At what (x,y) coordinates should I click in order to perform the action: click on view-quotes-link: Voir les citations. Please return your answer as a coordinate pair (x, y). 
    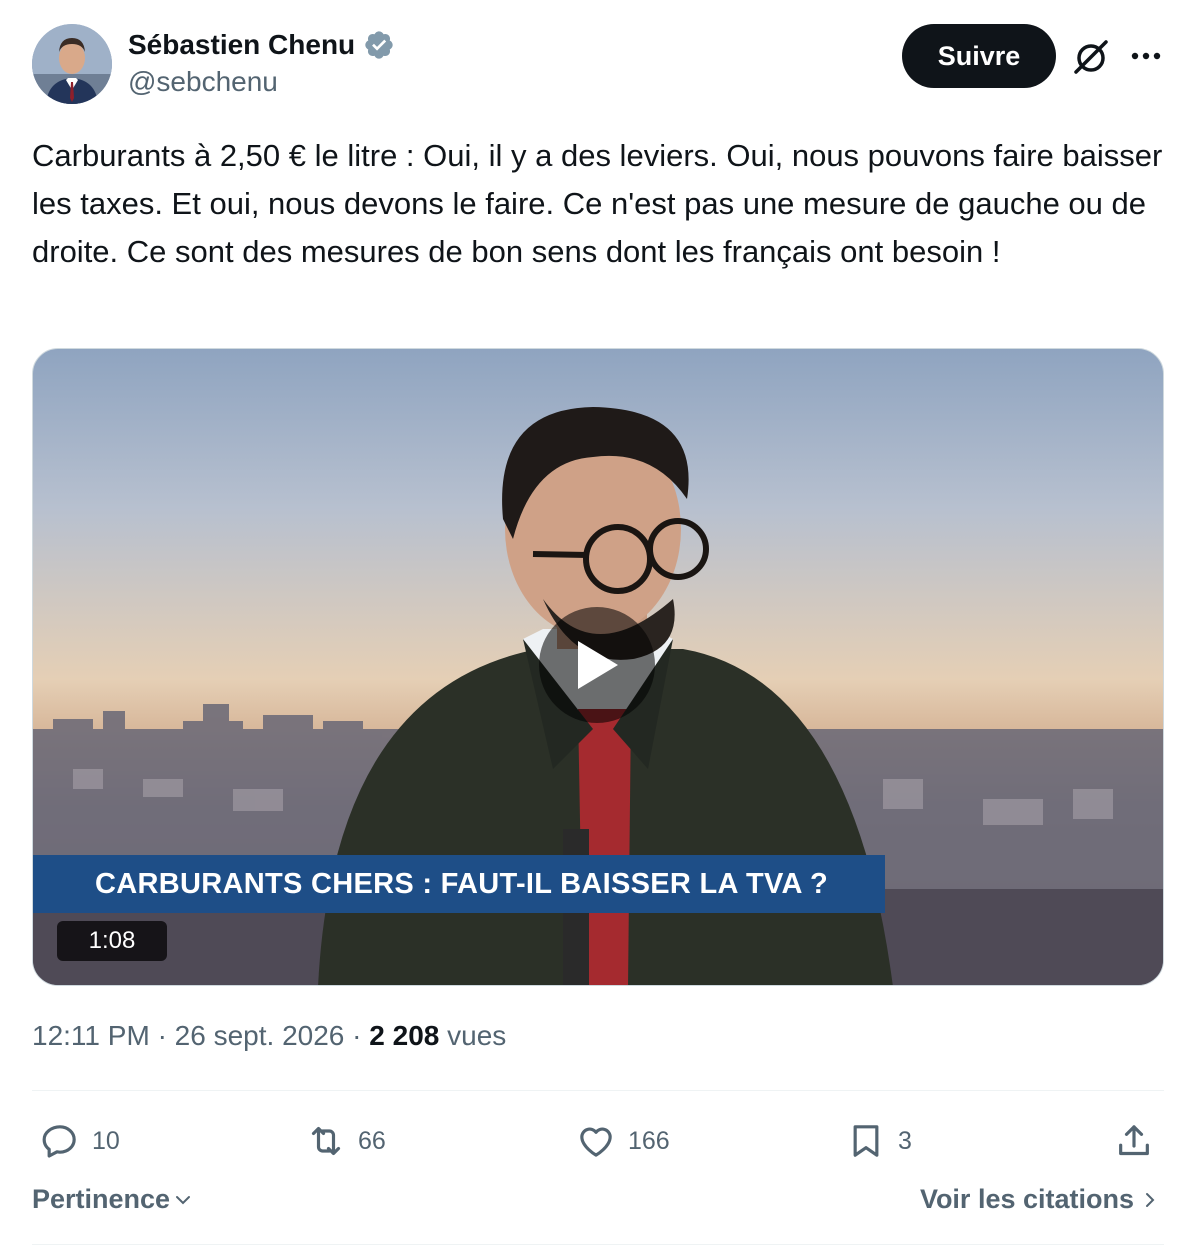
    Looking at the image, I should click on (1040, 1199).